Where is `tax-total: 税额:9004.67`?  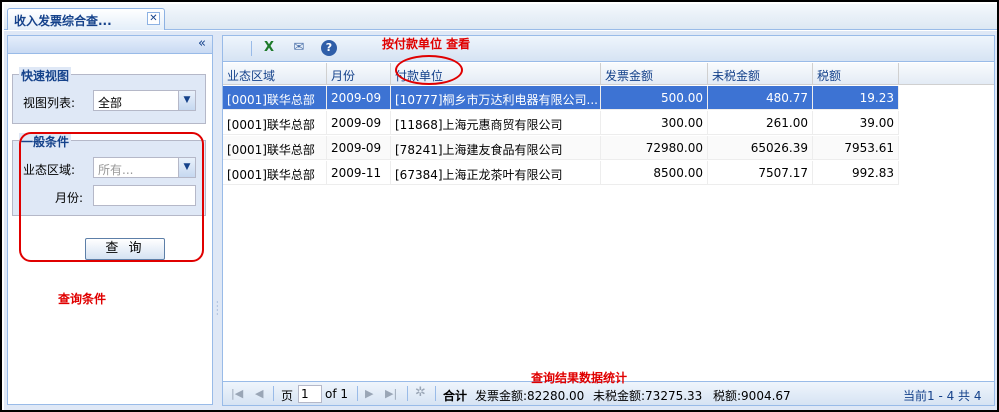
tax-total: 税额:9004.67 is located at coordinates (752, 396).